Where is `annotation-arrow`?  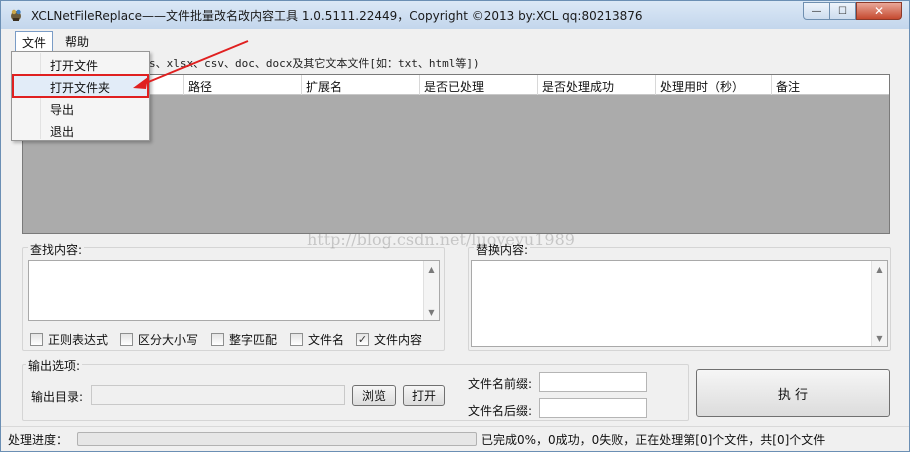
annotation-arrow is located at coordinates (191, 64).